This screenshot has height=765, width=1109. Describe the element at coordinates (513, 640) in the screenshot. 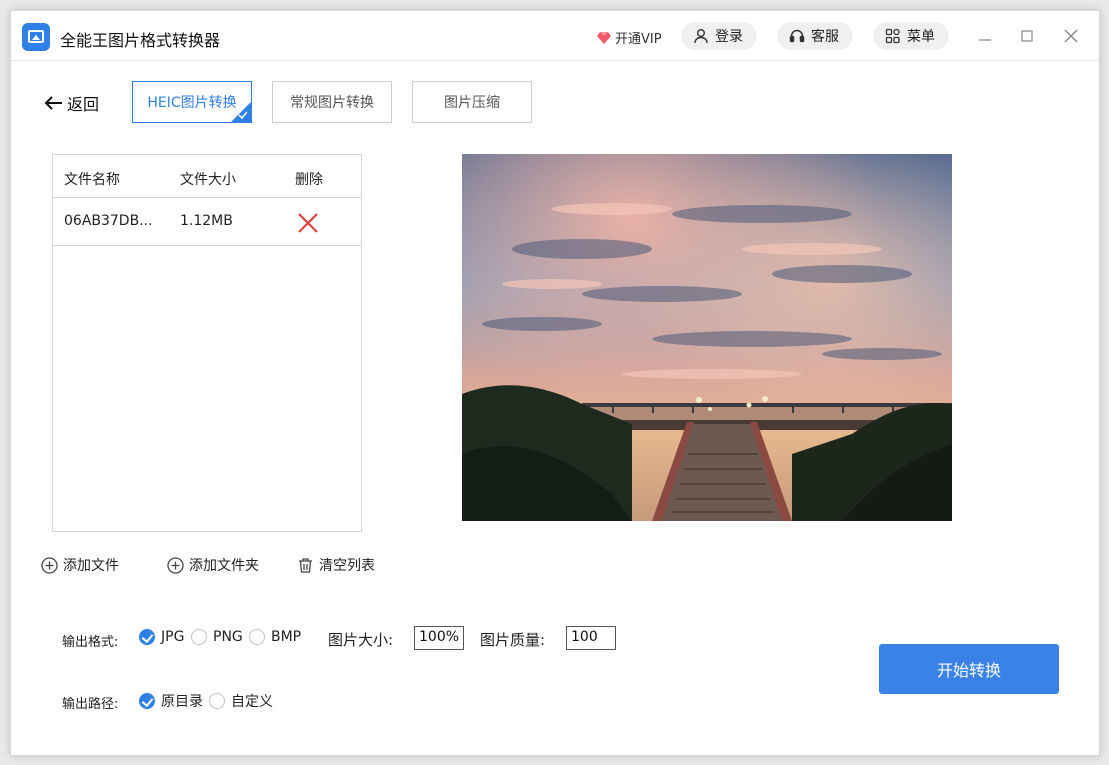

I see `image-quality-label: 图片质量:` at that location.